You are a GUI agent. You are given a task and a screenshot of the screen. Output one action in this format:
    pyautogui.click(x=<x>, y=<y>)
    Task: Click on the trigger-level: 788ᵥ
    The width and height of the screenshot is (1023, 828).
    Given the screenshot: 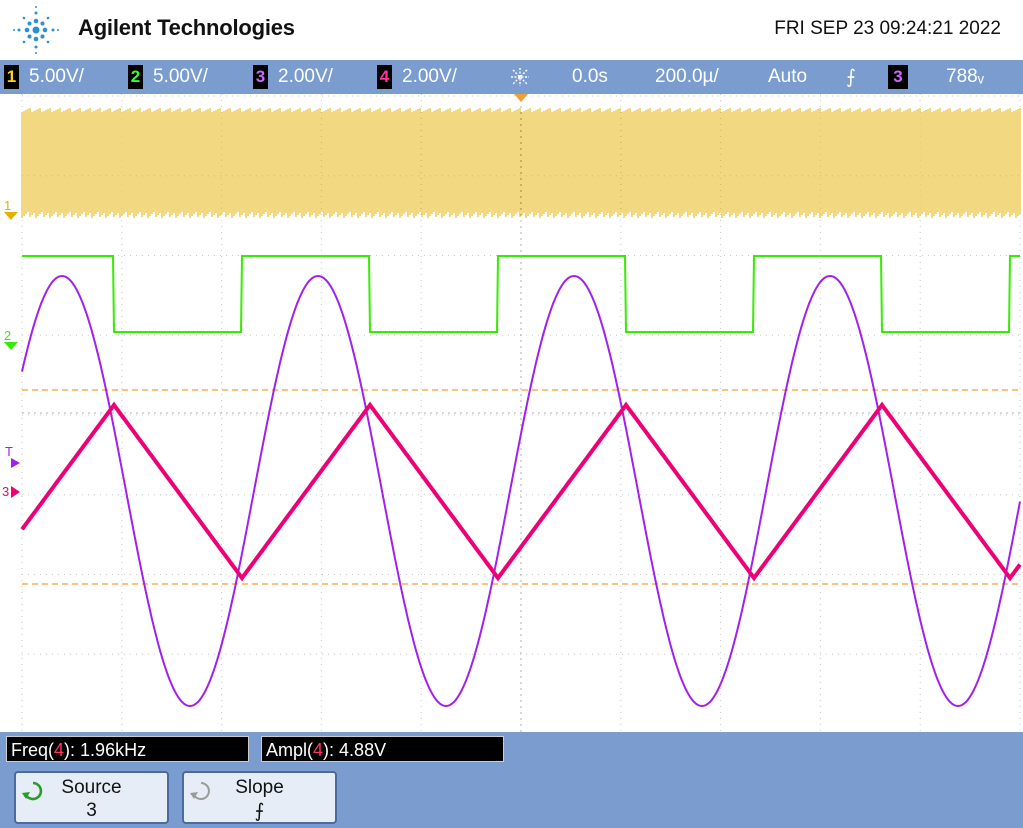 What is the action you would take?
    pyautogui.click(x=965, y=77)
    